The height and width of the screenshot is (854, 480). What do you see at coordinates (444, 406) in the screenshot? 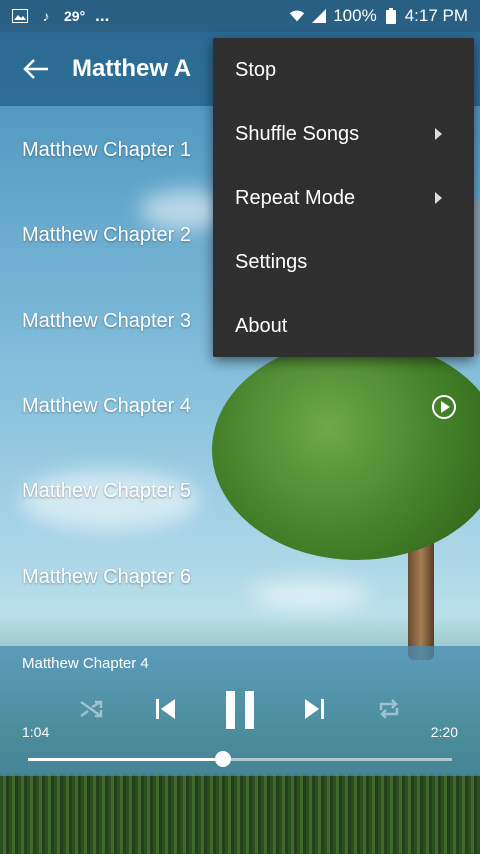
I see `play-circle-icon` at bounding box center [444, 406].